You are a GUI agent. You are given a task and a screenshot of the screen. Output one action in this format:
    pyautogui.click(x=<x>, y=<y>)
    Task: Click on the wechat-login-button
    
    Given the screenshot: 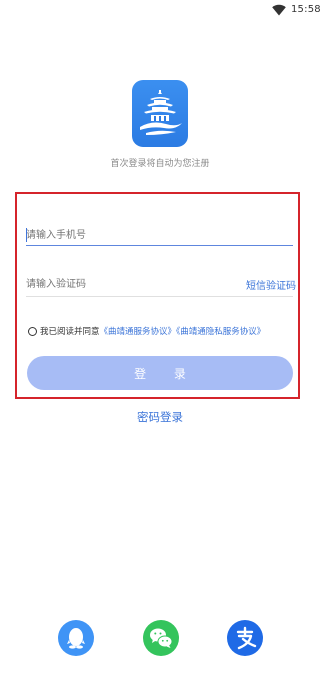 What is the action you would take?
    pyautogui.click(x=161, y=638)
    